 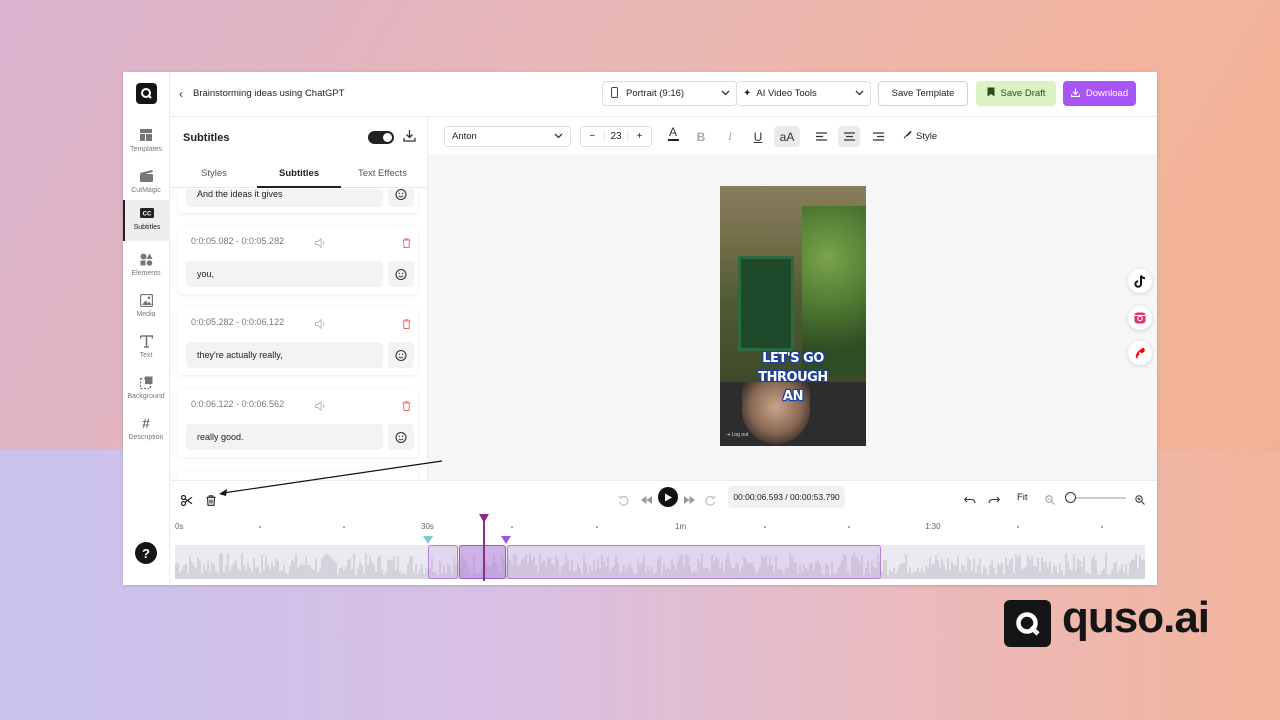 I want to click on rail-item-elements: Elements, so click(x=146, y=266).